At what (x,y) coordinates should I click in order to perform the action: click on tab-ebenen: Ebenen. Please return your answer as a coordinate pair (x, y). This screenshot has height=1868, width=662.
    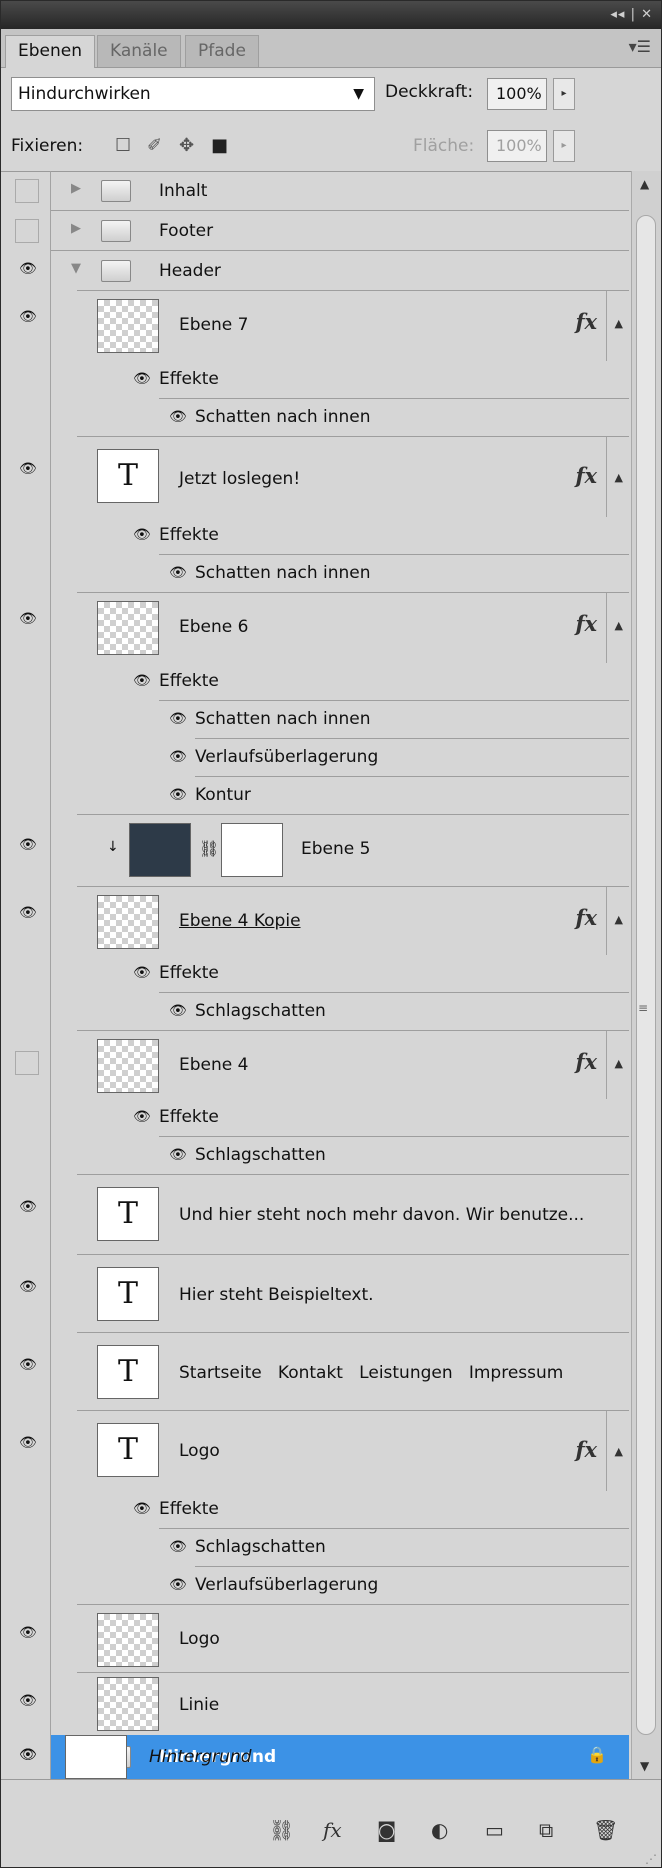
    Looking at the image, I should click on (50, 51).